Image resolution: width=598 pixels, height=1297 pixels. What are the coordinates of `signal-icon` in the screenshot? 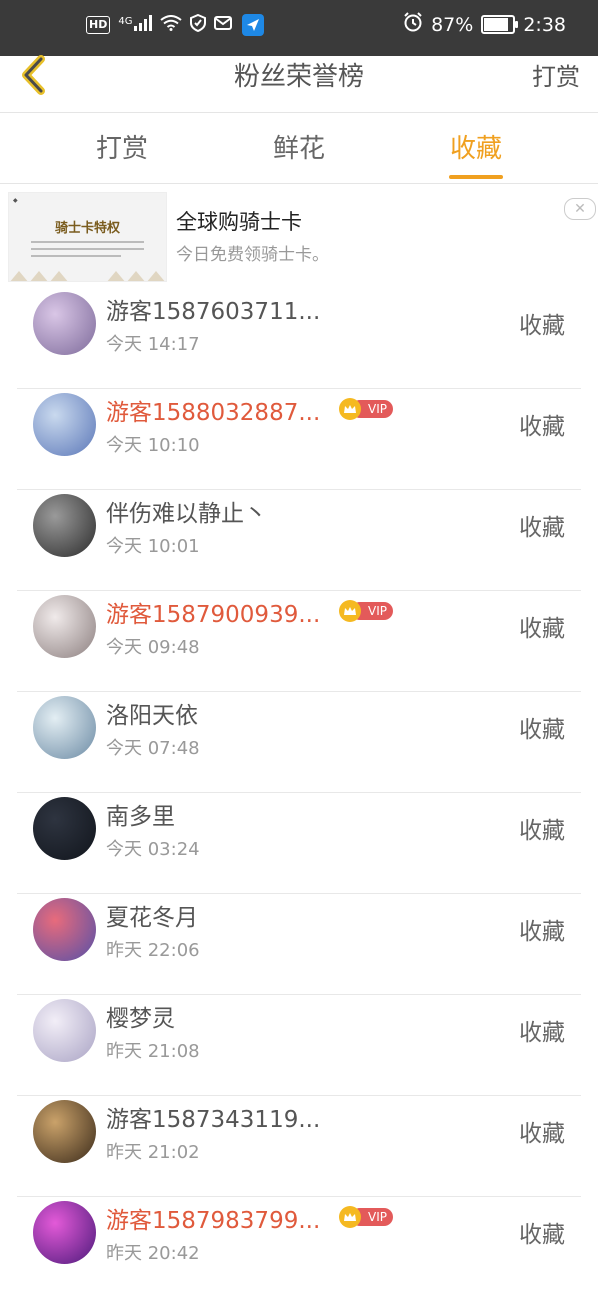 It's located at (143, 25).